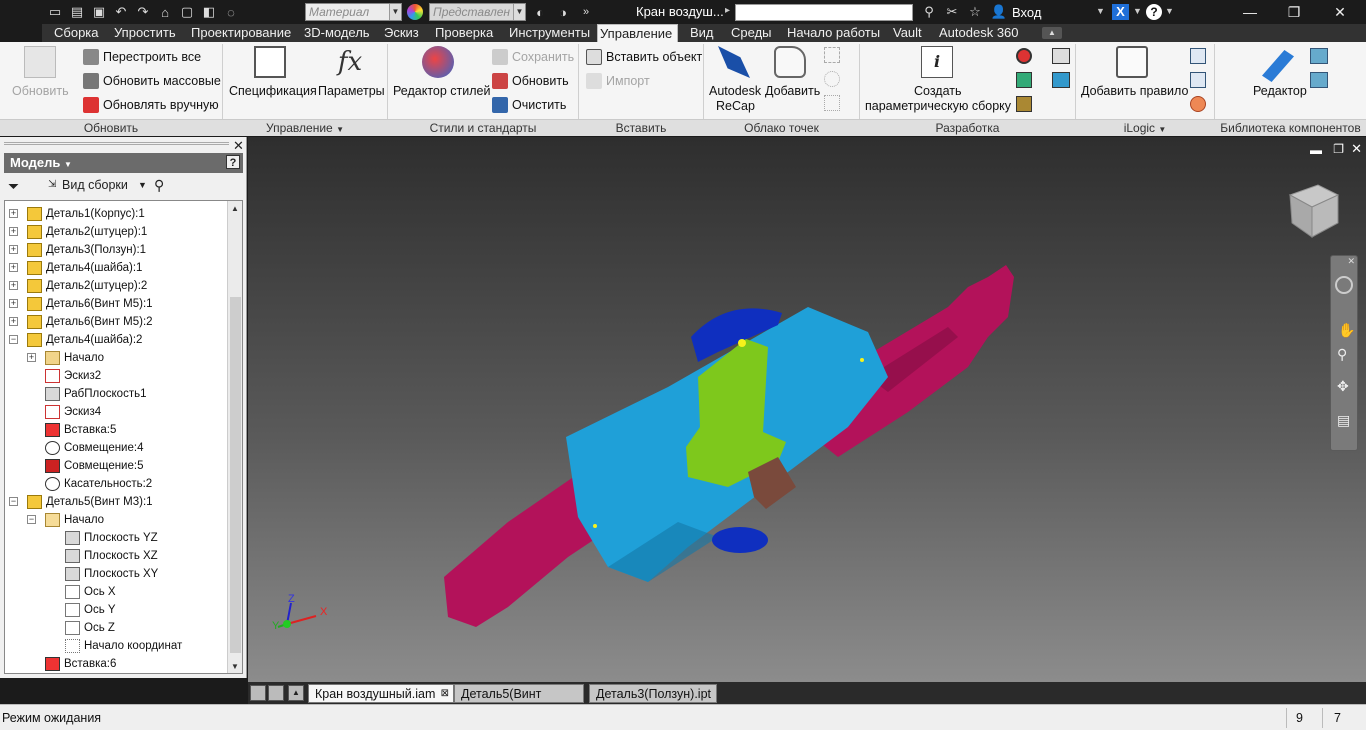 This screenshot has width=1366, height=730. Describe the element at coordinates (519, 701) in the screenshot. I see `doc-tab-part5: Деталь5(Винт М3).ipt` at that location.